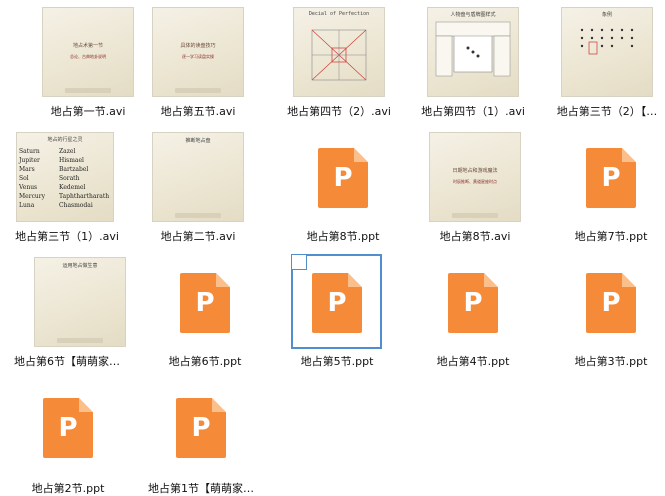 This screenshot has height=496, width=665. I want to click on dots-grid-icon, so click(607, 41).